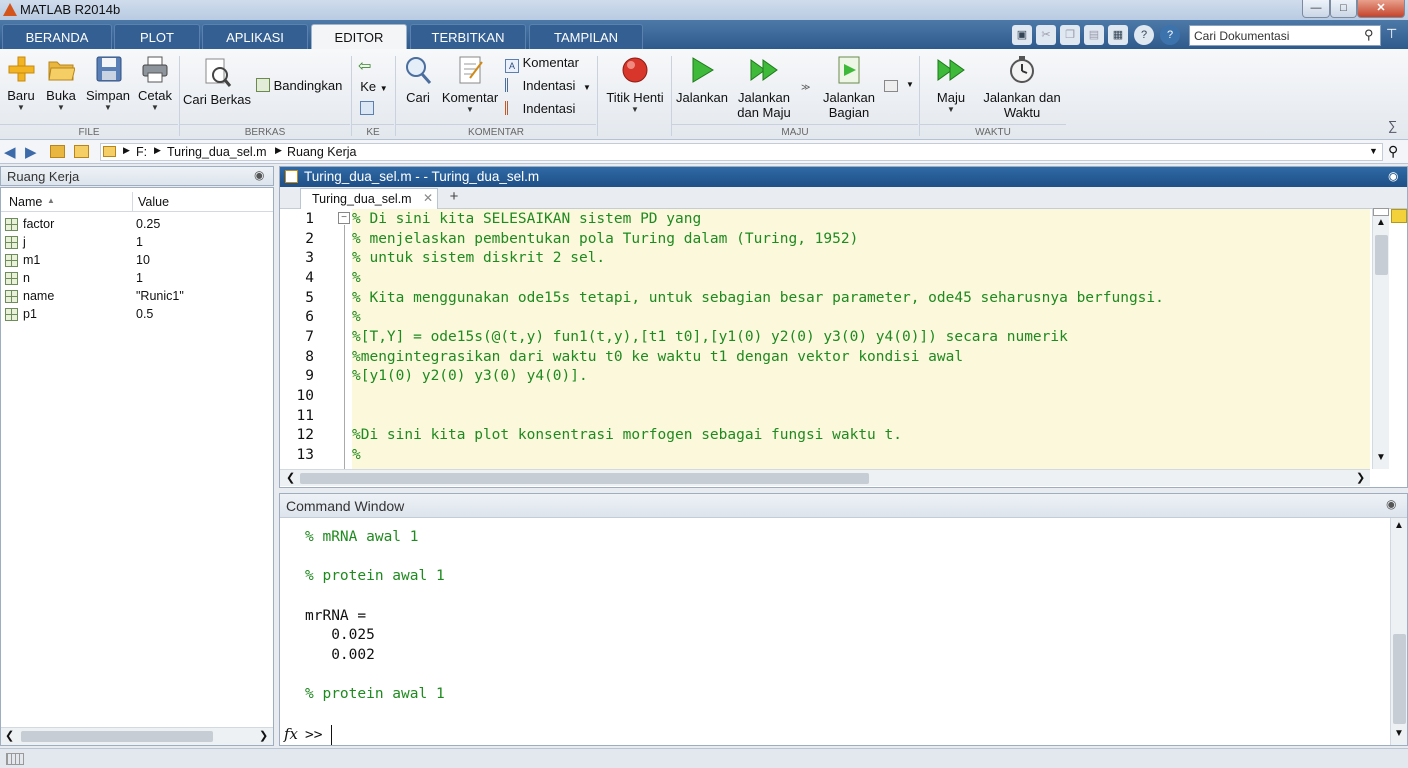 Image resolution: width=1408 pixels, height=768 pixels. I want to click on workspace-actions-icon: ◉, so click(259, 175).